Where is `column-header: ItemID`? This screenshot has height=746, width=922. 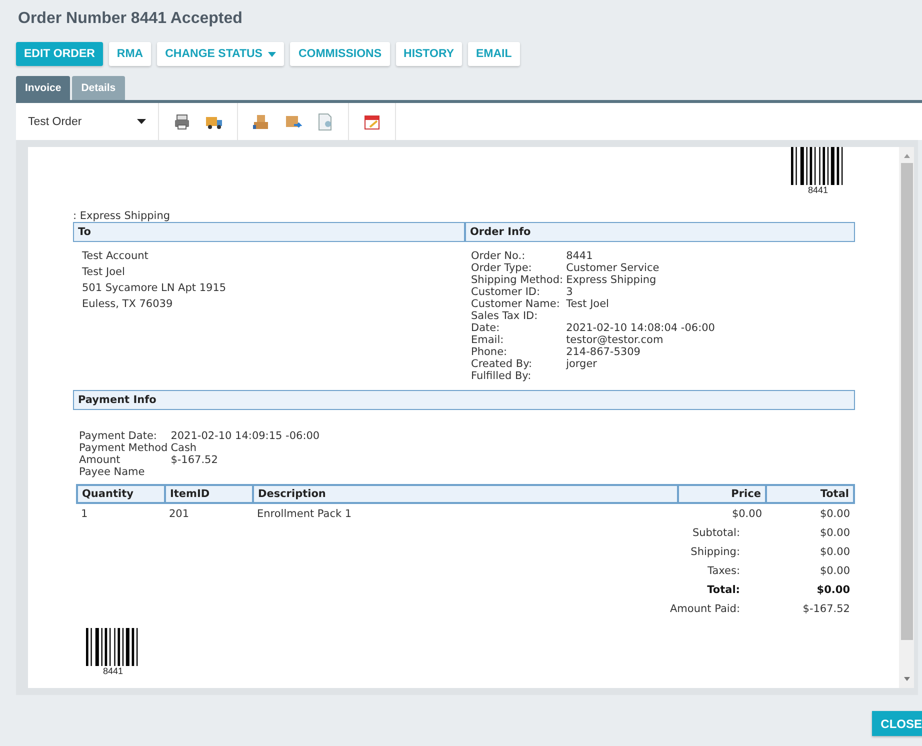 column-header: ItemID is located at coordinates (209, 494).